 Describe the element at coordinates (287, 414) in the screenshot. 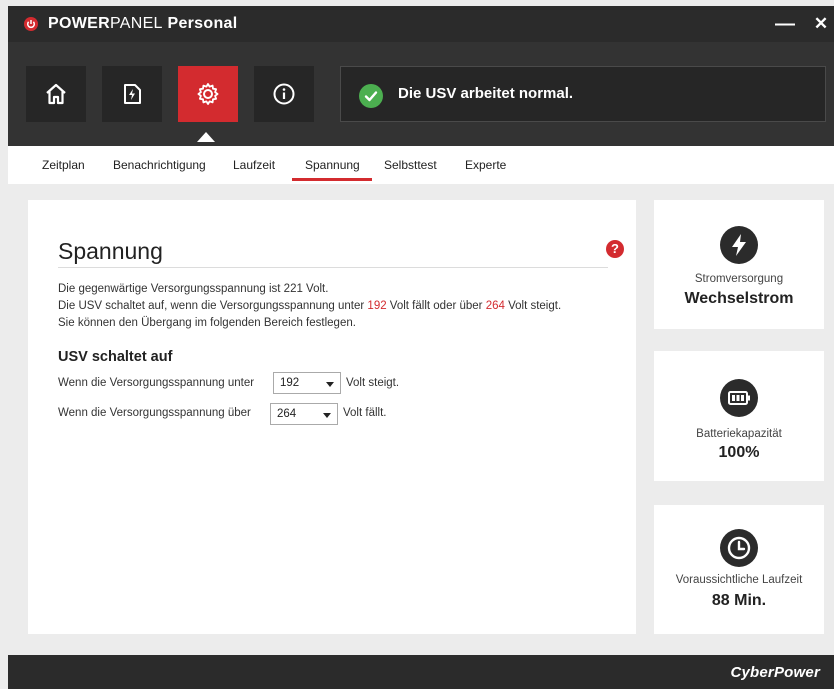

I see `high-voltage-value: 264` at that location.